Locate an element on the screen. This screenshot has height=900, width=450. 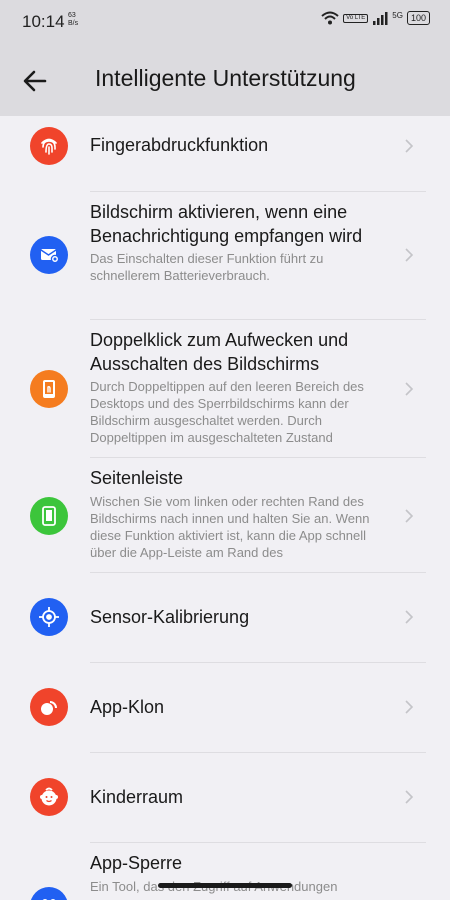
notification-mail-icon is located at coordinates (49, 255).